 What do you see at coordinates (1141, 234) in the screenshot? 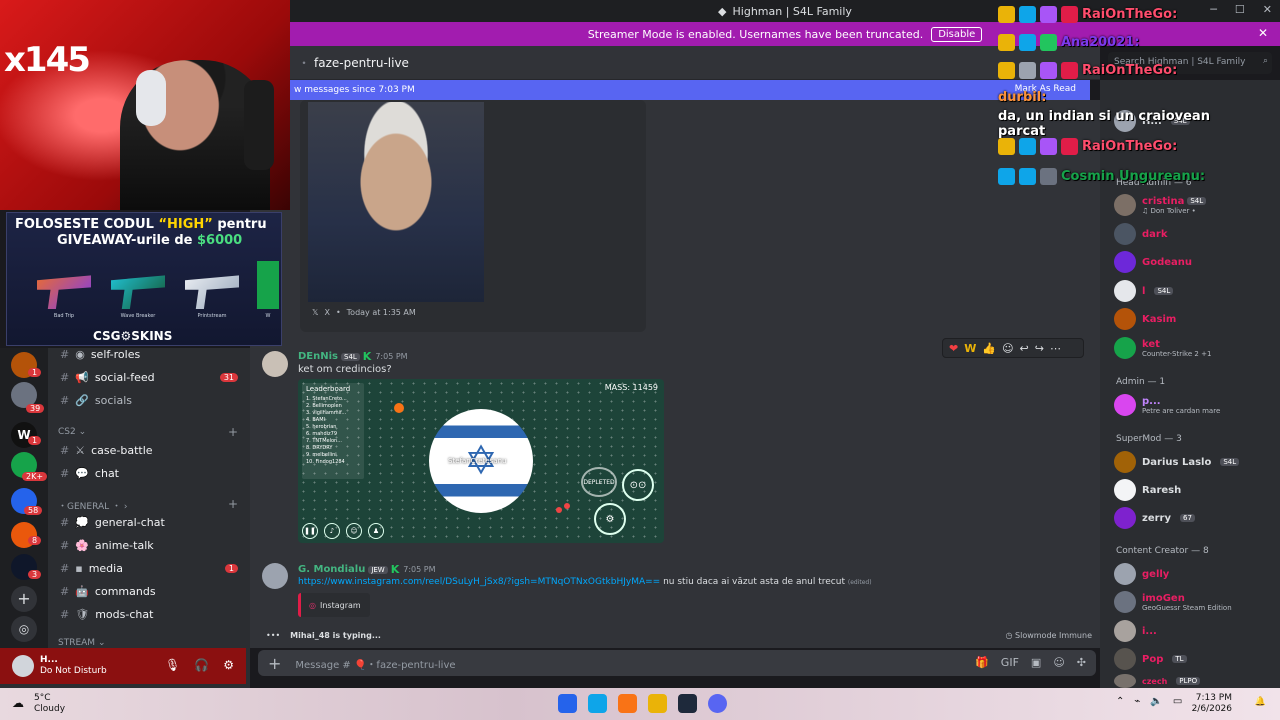
I see `member-item: dark` at bounding box center [1141, 234].